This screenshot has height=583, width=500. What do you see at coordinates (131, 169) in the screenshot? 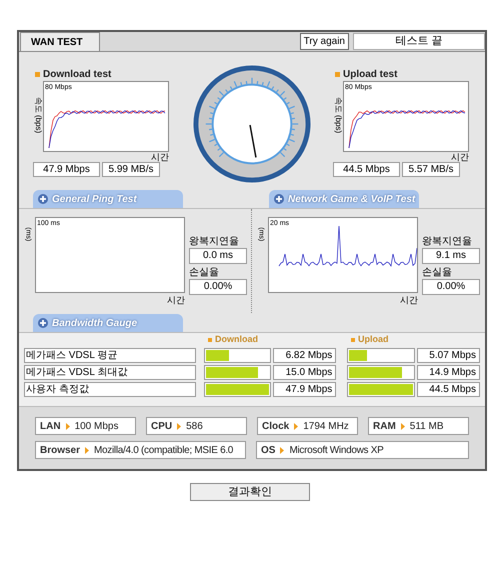
I see `bytes-field: 5.99 MB/s` at bounding box center [131, 169].